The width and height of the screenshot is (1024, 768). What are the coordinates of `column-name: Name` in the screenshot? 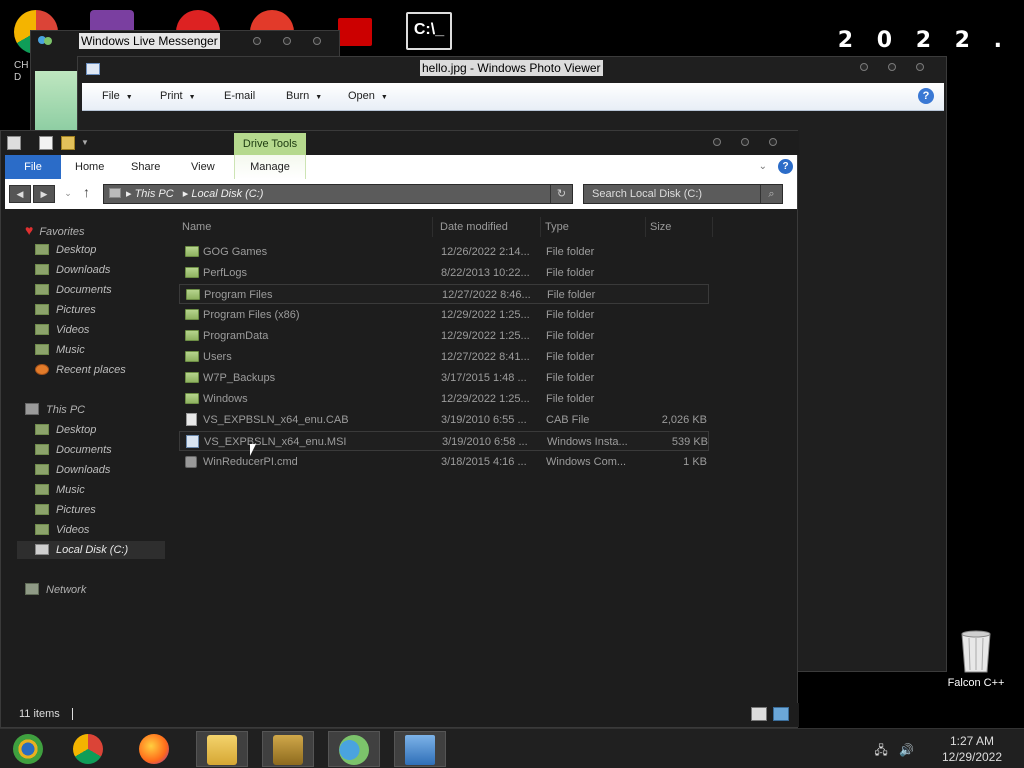 It's located at (306, 227).